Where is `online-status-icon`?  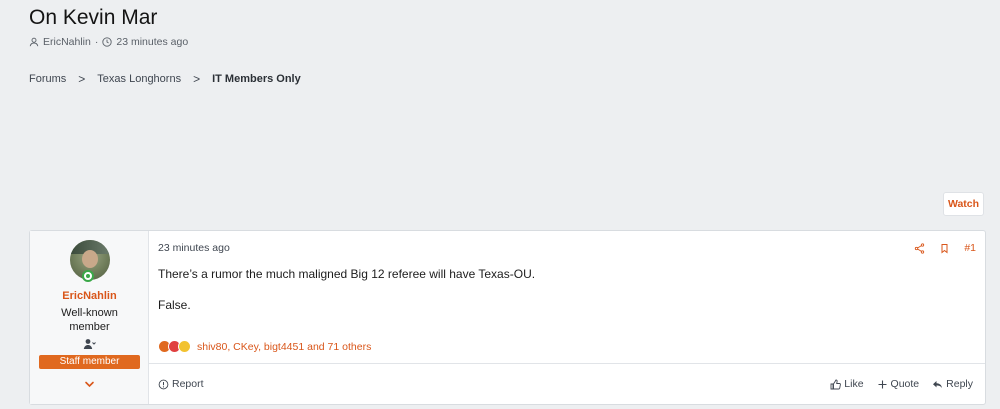 online-status-icon is located at coordinates (88, 276).